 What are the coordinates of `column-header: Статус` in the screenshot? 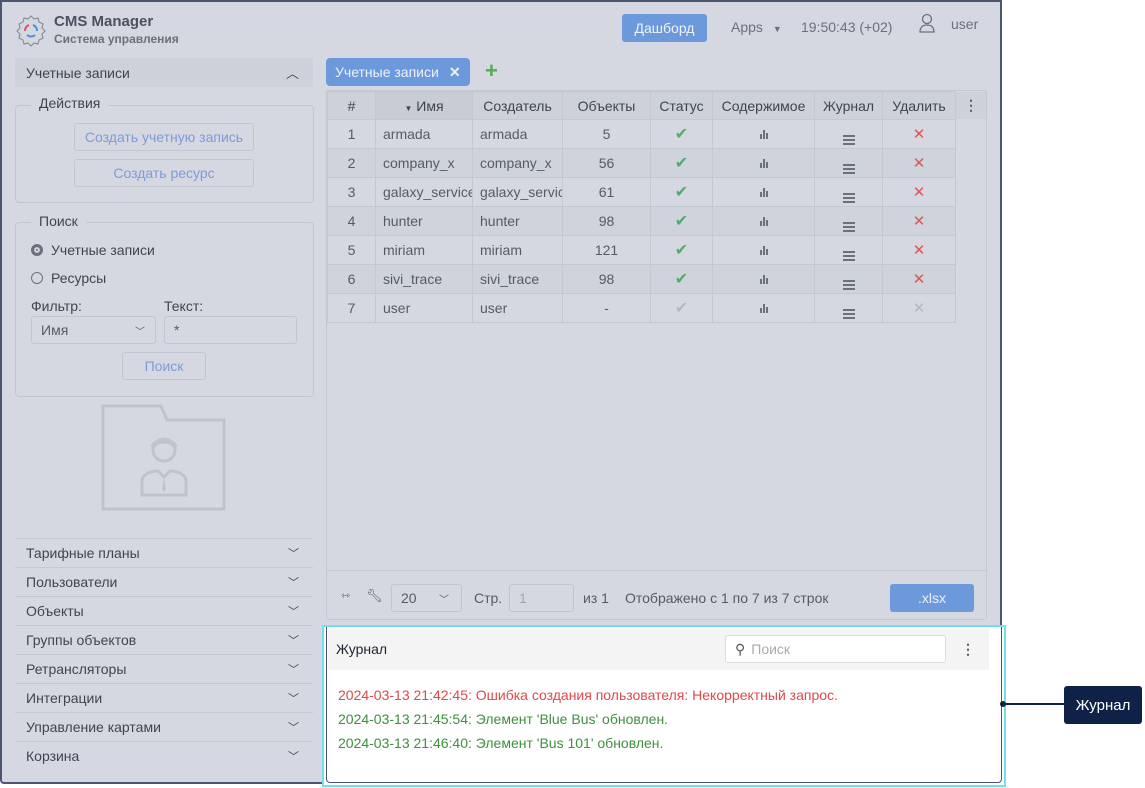 It's located at (681, 105).